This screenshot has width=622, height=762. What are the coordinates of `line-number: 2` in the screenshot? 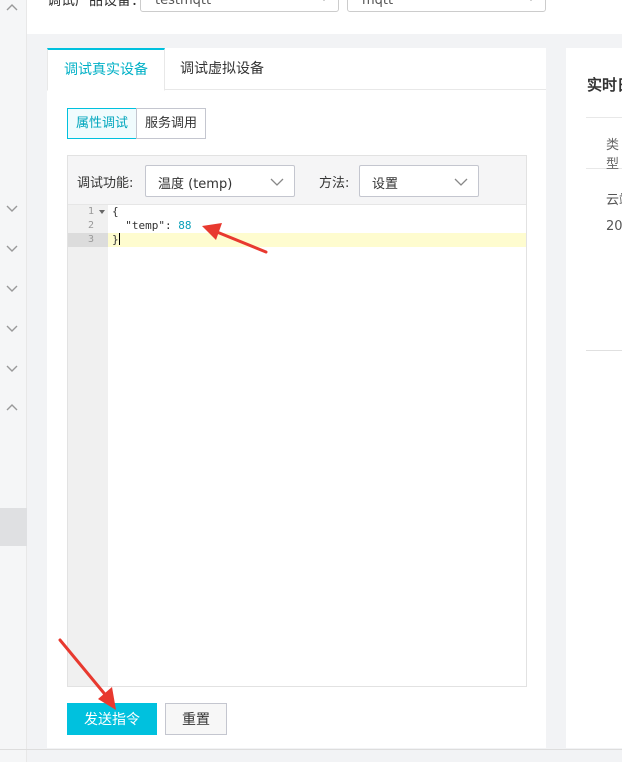 It's located at (91, 225).